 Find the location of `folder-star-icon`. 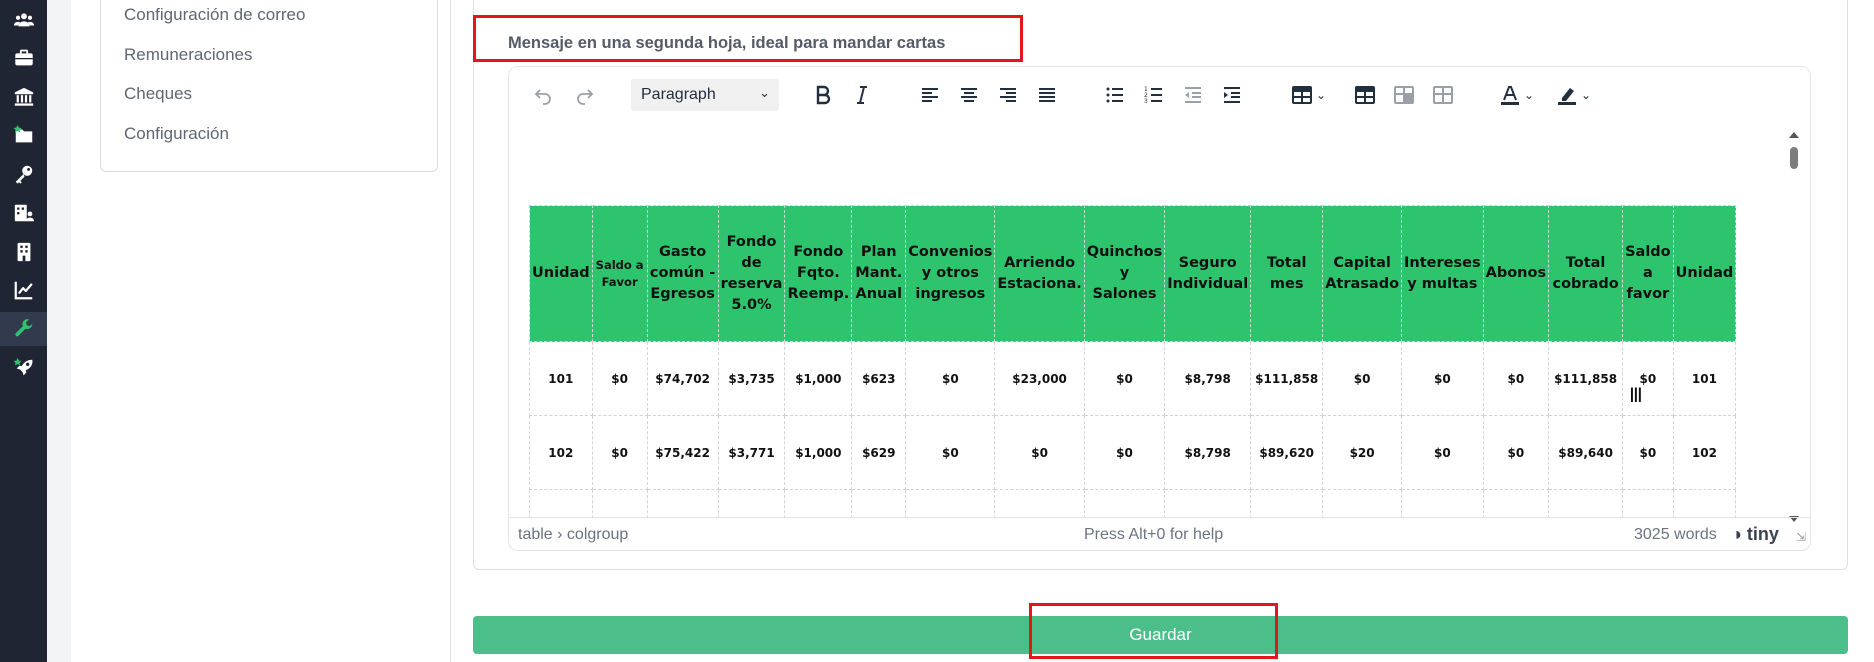

folder-star-icon is located at coordinates (23, 135).